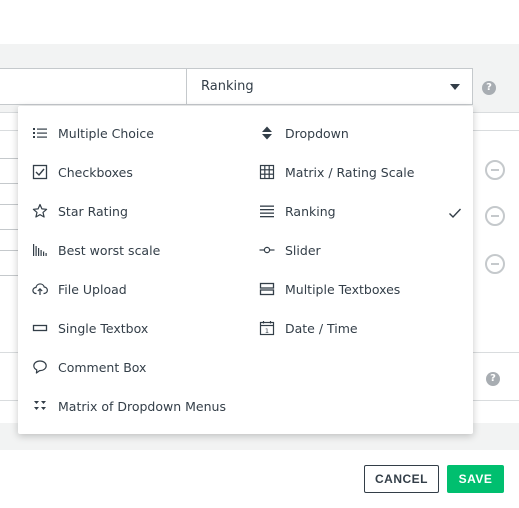  Describe the element at coordinates (93, 86) in the screenshot. I see `question-text-input` at that location.